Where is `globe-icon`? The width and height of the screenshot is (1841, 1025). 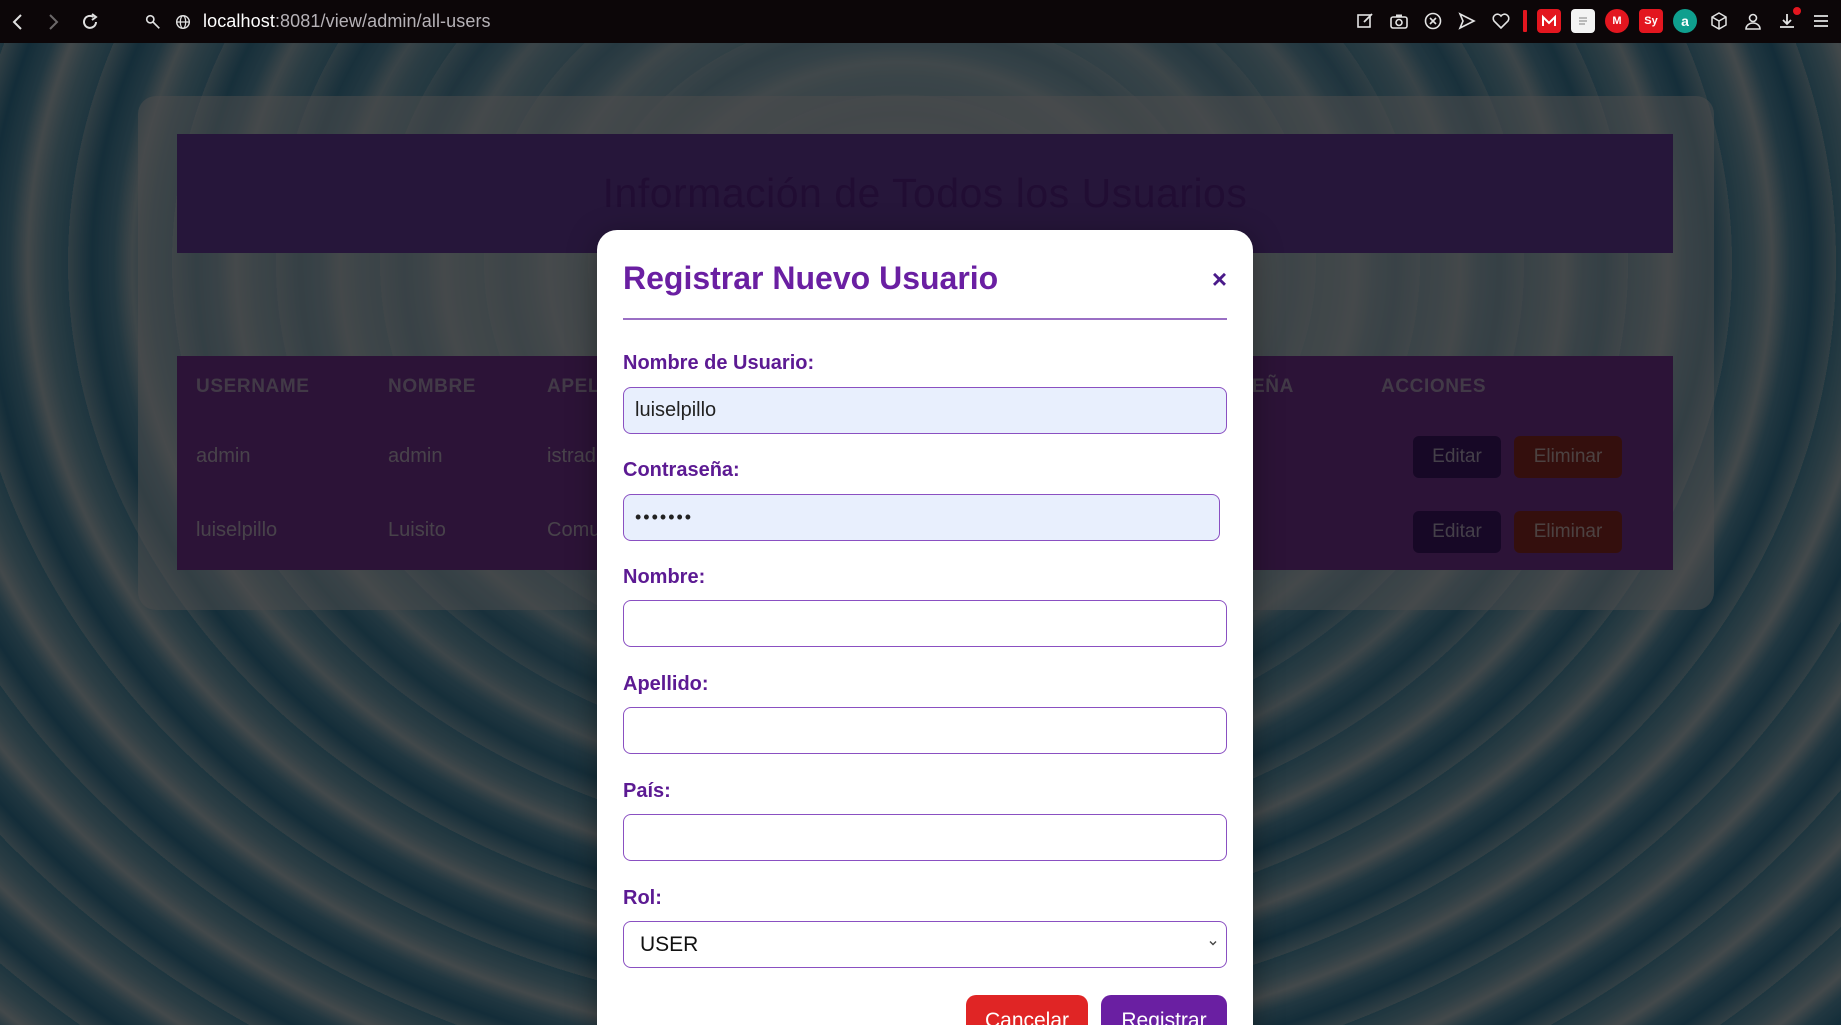 globe-icon is located at coordinates (183, 22).